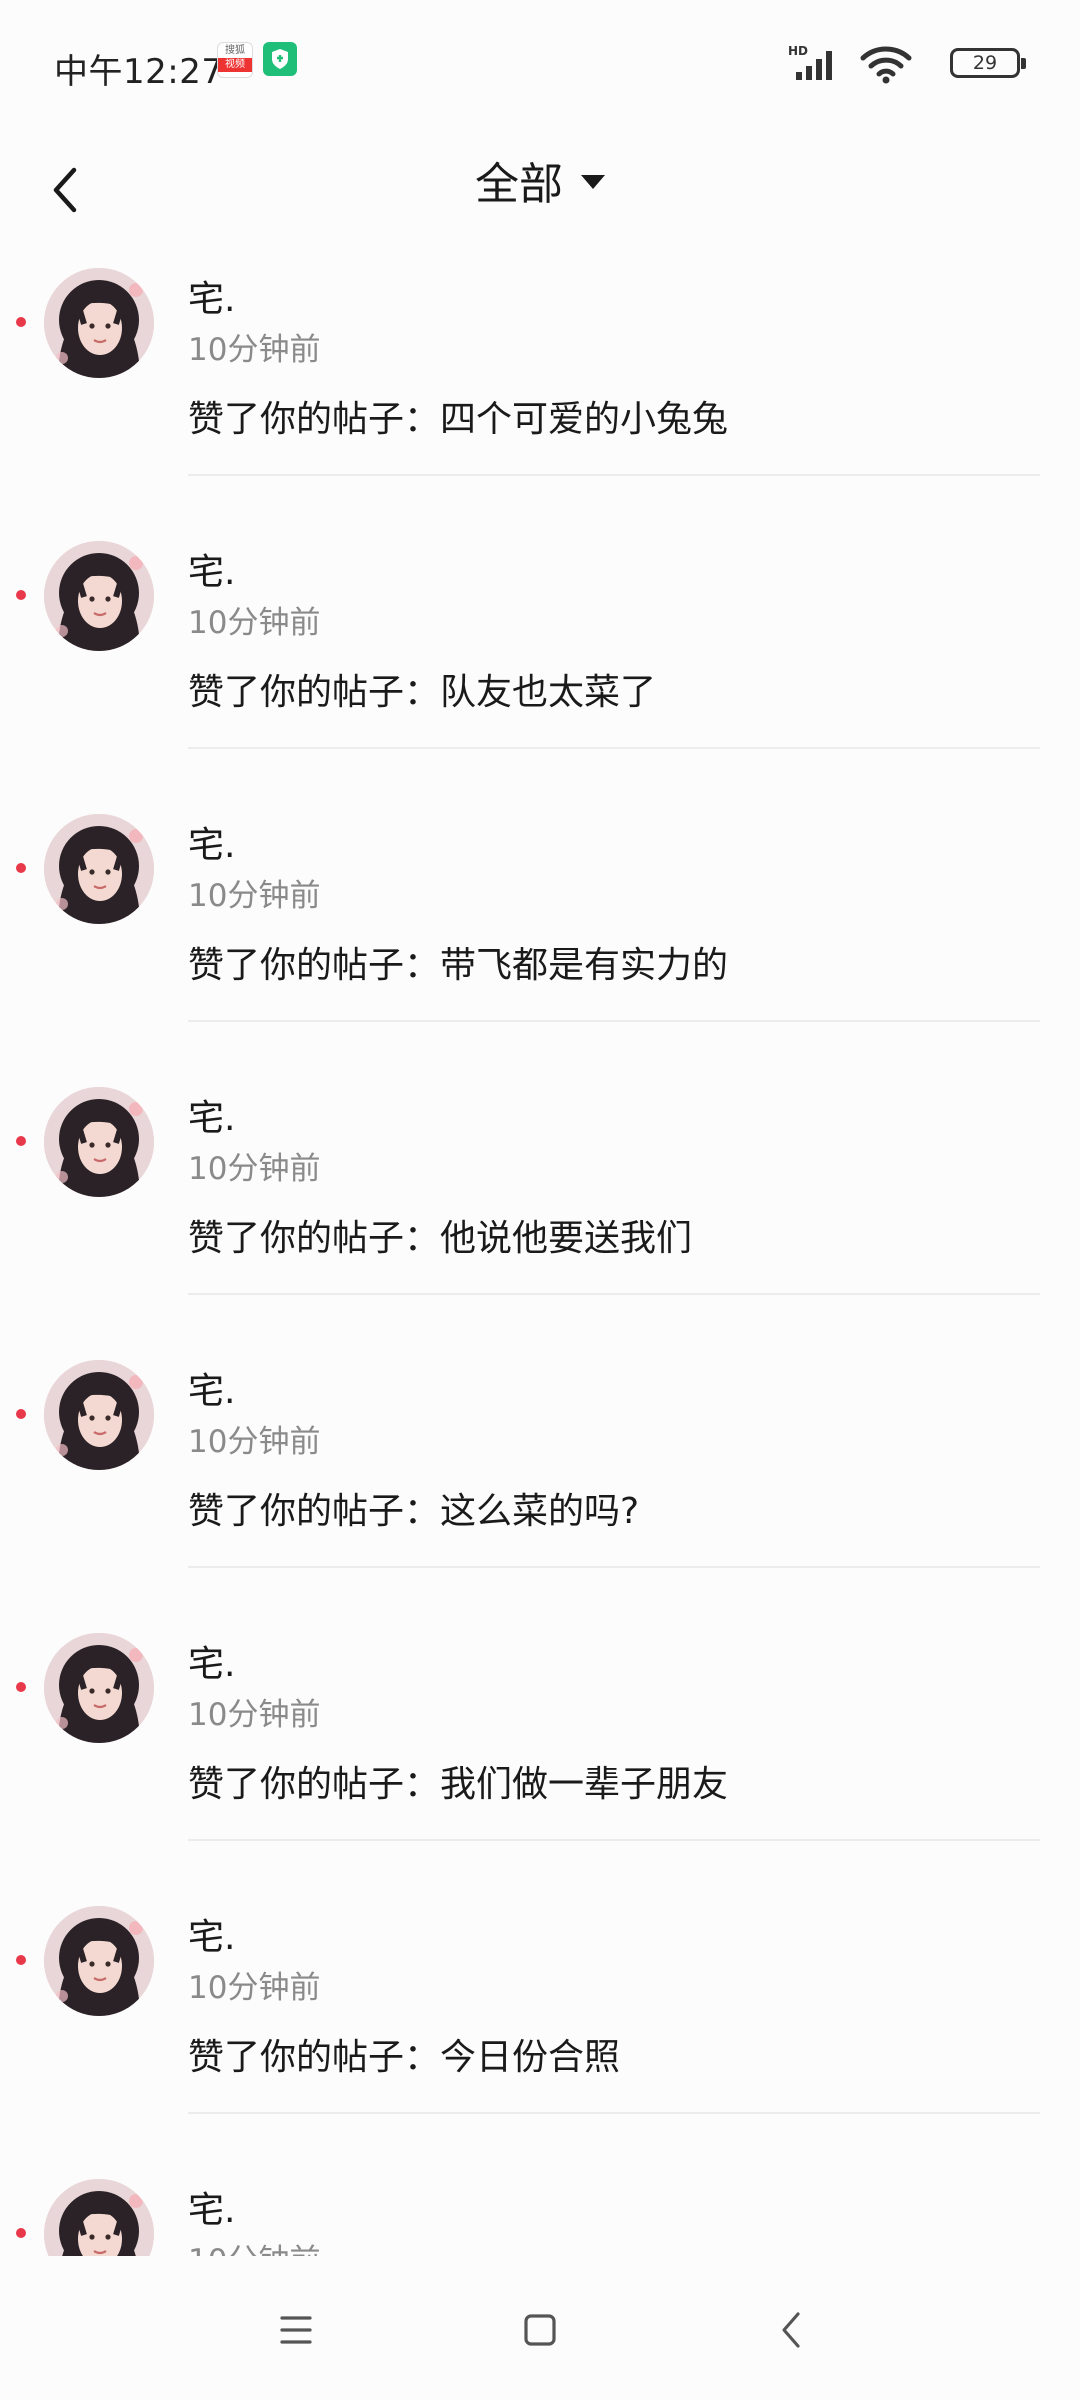 The height and width of the screenshot is (2400, 1080). I want to click on square-home-icon, so click(540, 2330).